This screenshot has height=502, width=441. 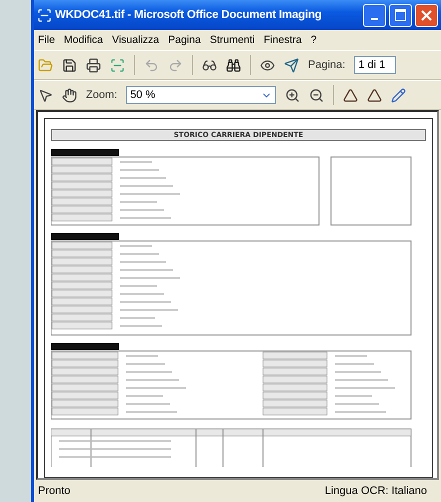 I want to click on pointer-icon, so click(x=45, y=95).